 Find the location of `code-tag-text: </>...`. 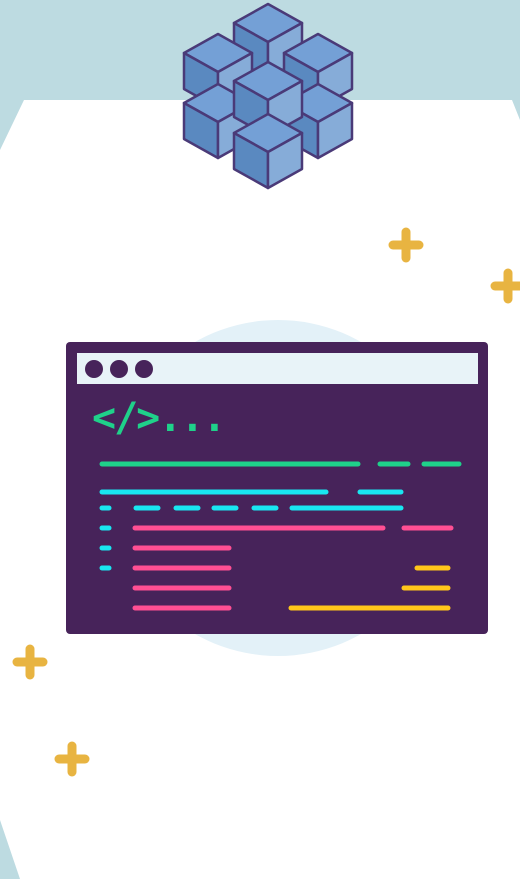

code-tag-text: </>... is located at coordinates (159, 418).